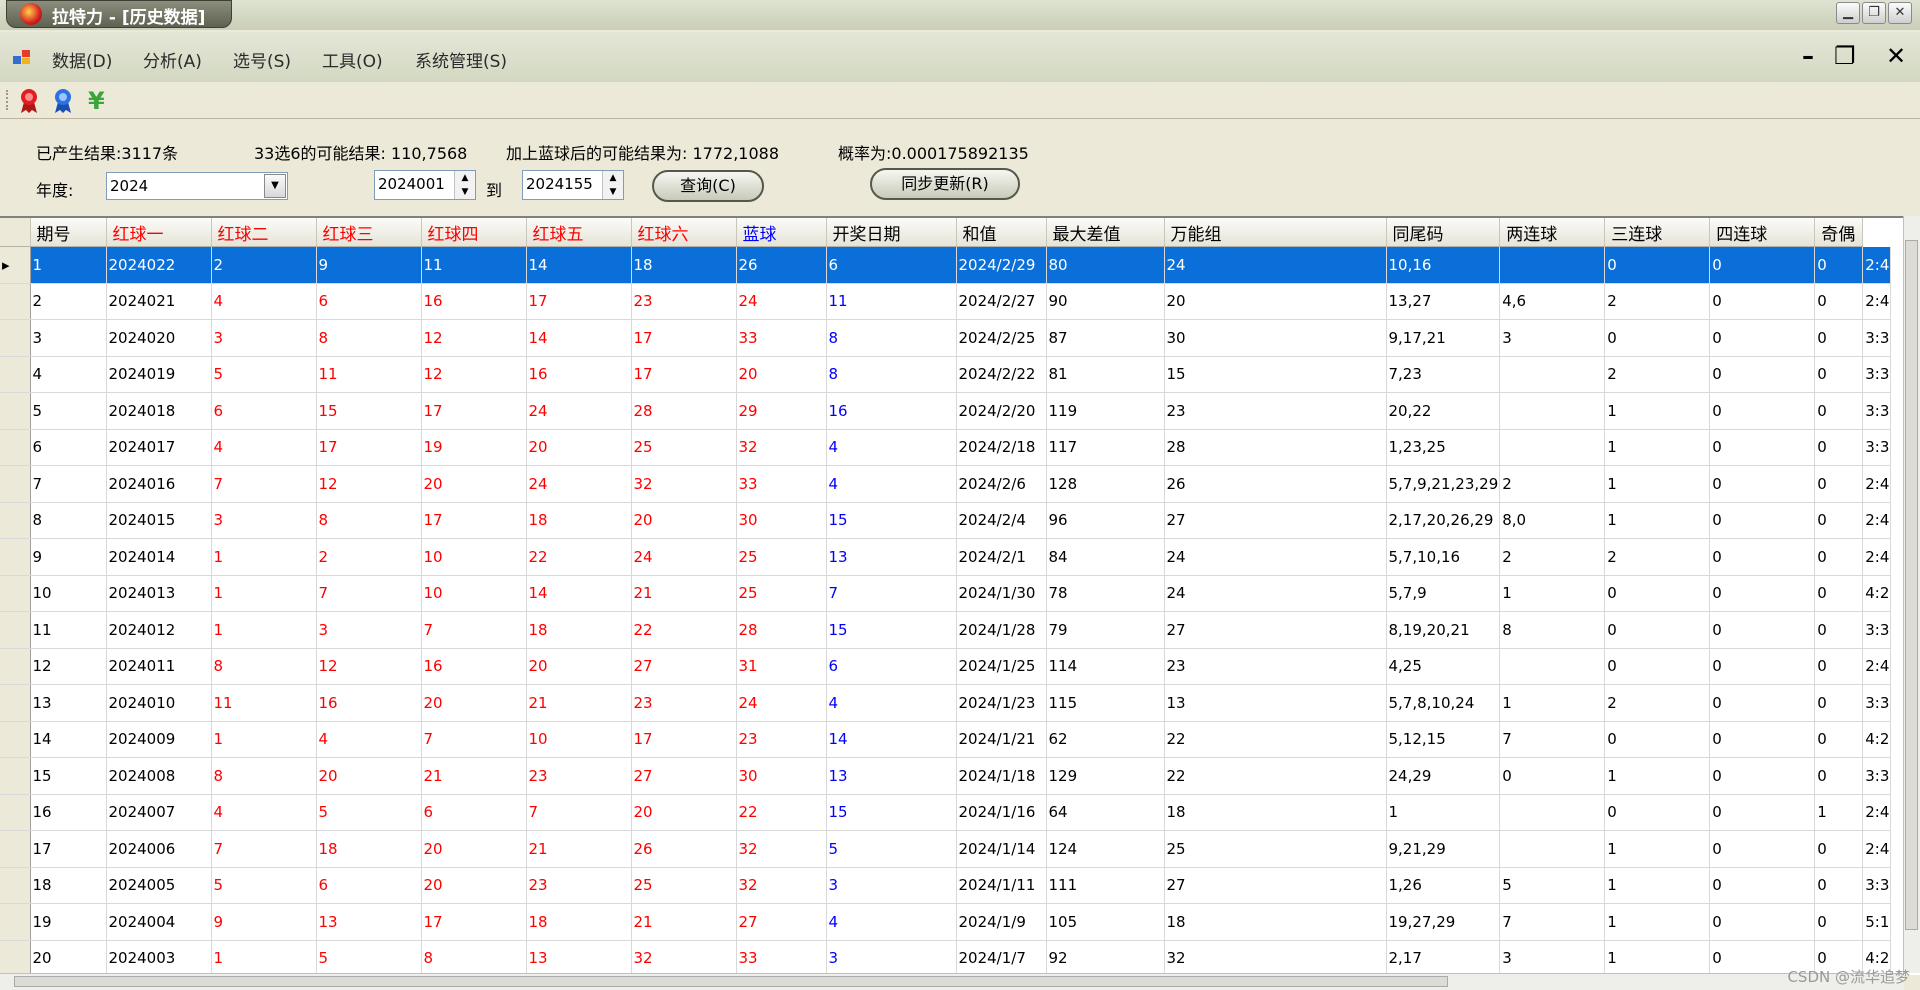  What do you see at coordinates (159, 885) in the screenshot?
I see `table-cell: 2024005` at bounding box center [159, 885].